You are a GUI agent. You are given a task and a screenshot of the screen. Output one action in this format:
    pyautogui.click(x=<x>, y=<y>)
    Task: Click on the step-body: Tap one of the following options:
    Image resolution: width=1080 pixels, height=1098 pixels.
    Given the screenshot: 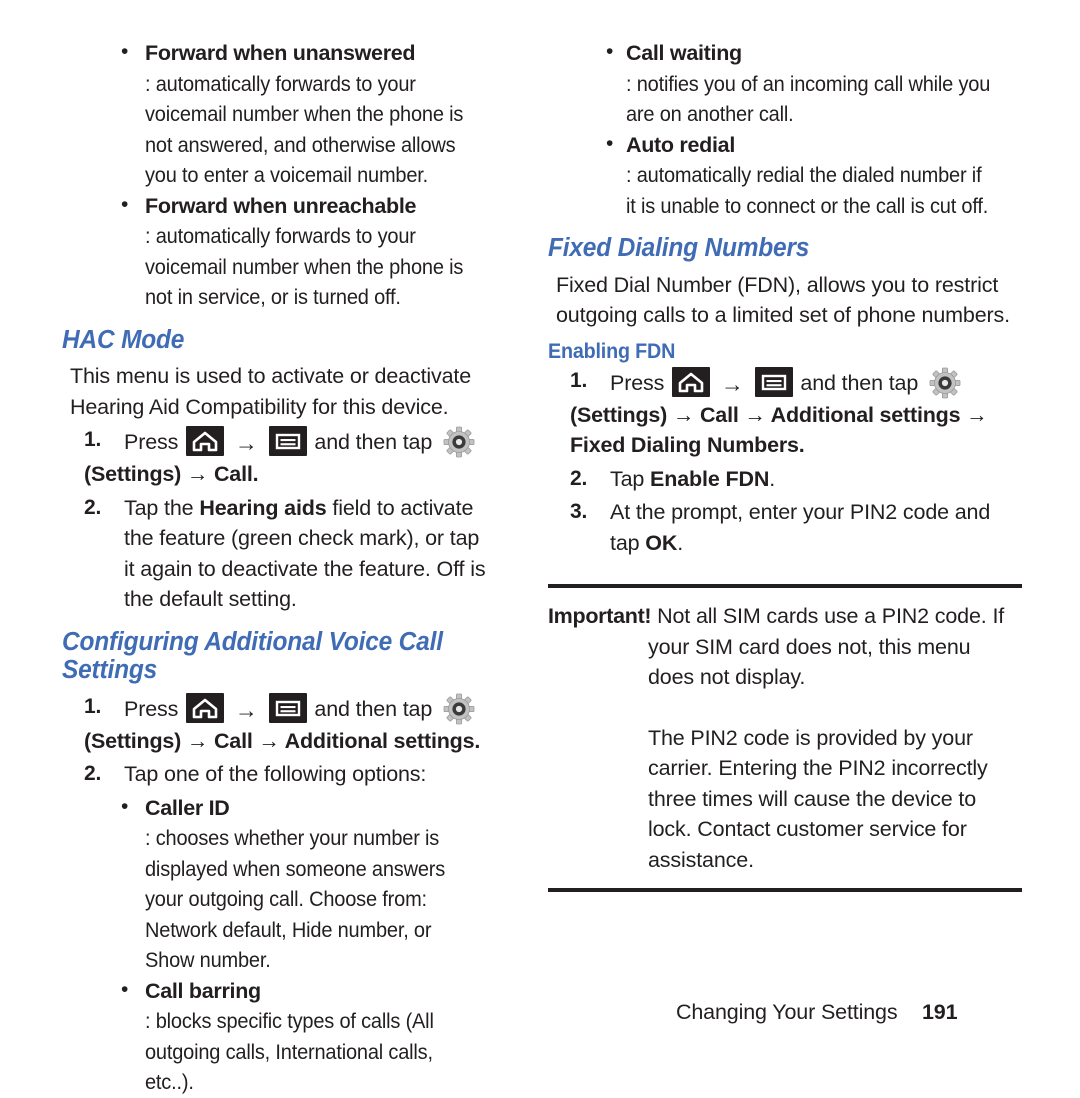 What is the action you would take?
    pyautogui.click(x=275, y=774)
    